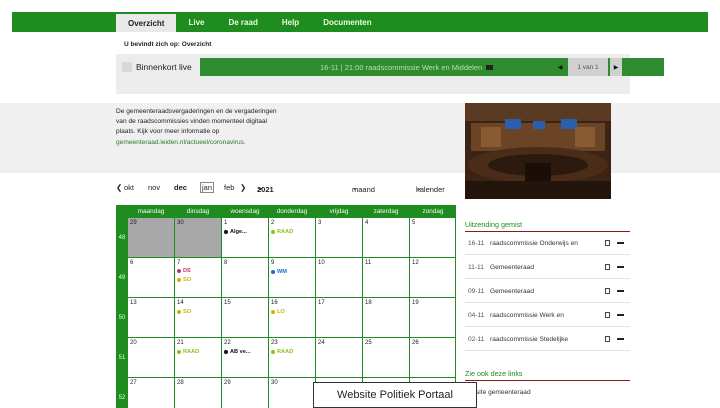 The height and width of the screenshot is (408, 720). I want to click on day-cell: 4, so click(386, 237).